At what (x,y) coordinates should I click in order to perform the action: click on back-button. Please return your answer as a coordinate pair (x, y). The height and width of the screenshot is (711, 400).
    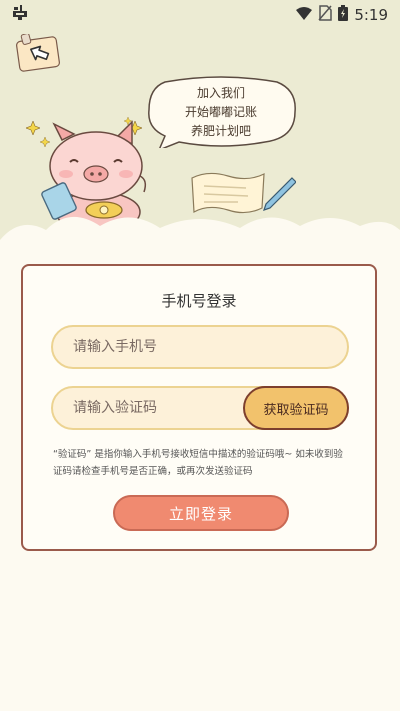
    Looking at the image, I should click on (38, 52).